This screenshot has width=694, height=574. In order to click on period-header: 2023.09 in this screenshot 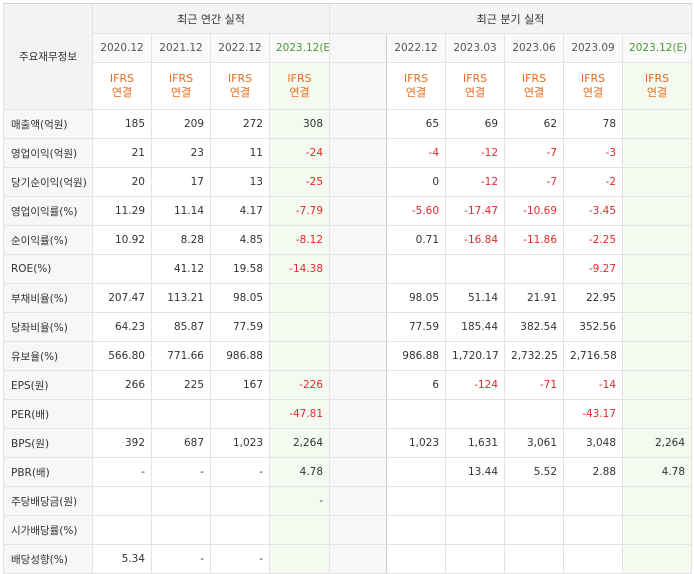, I will do `click(593, 48)`.